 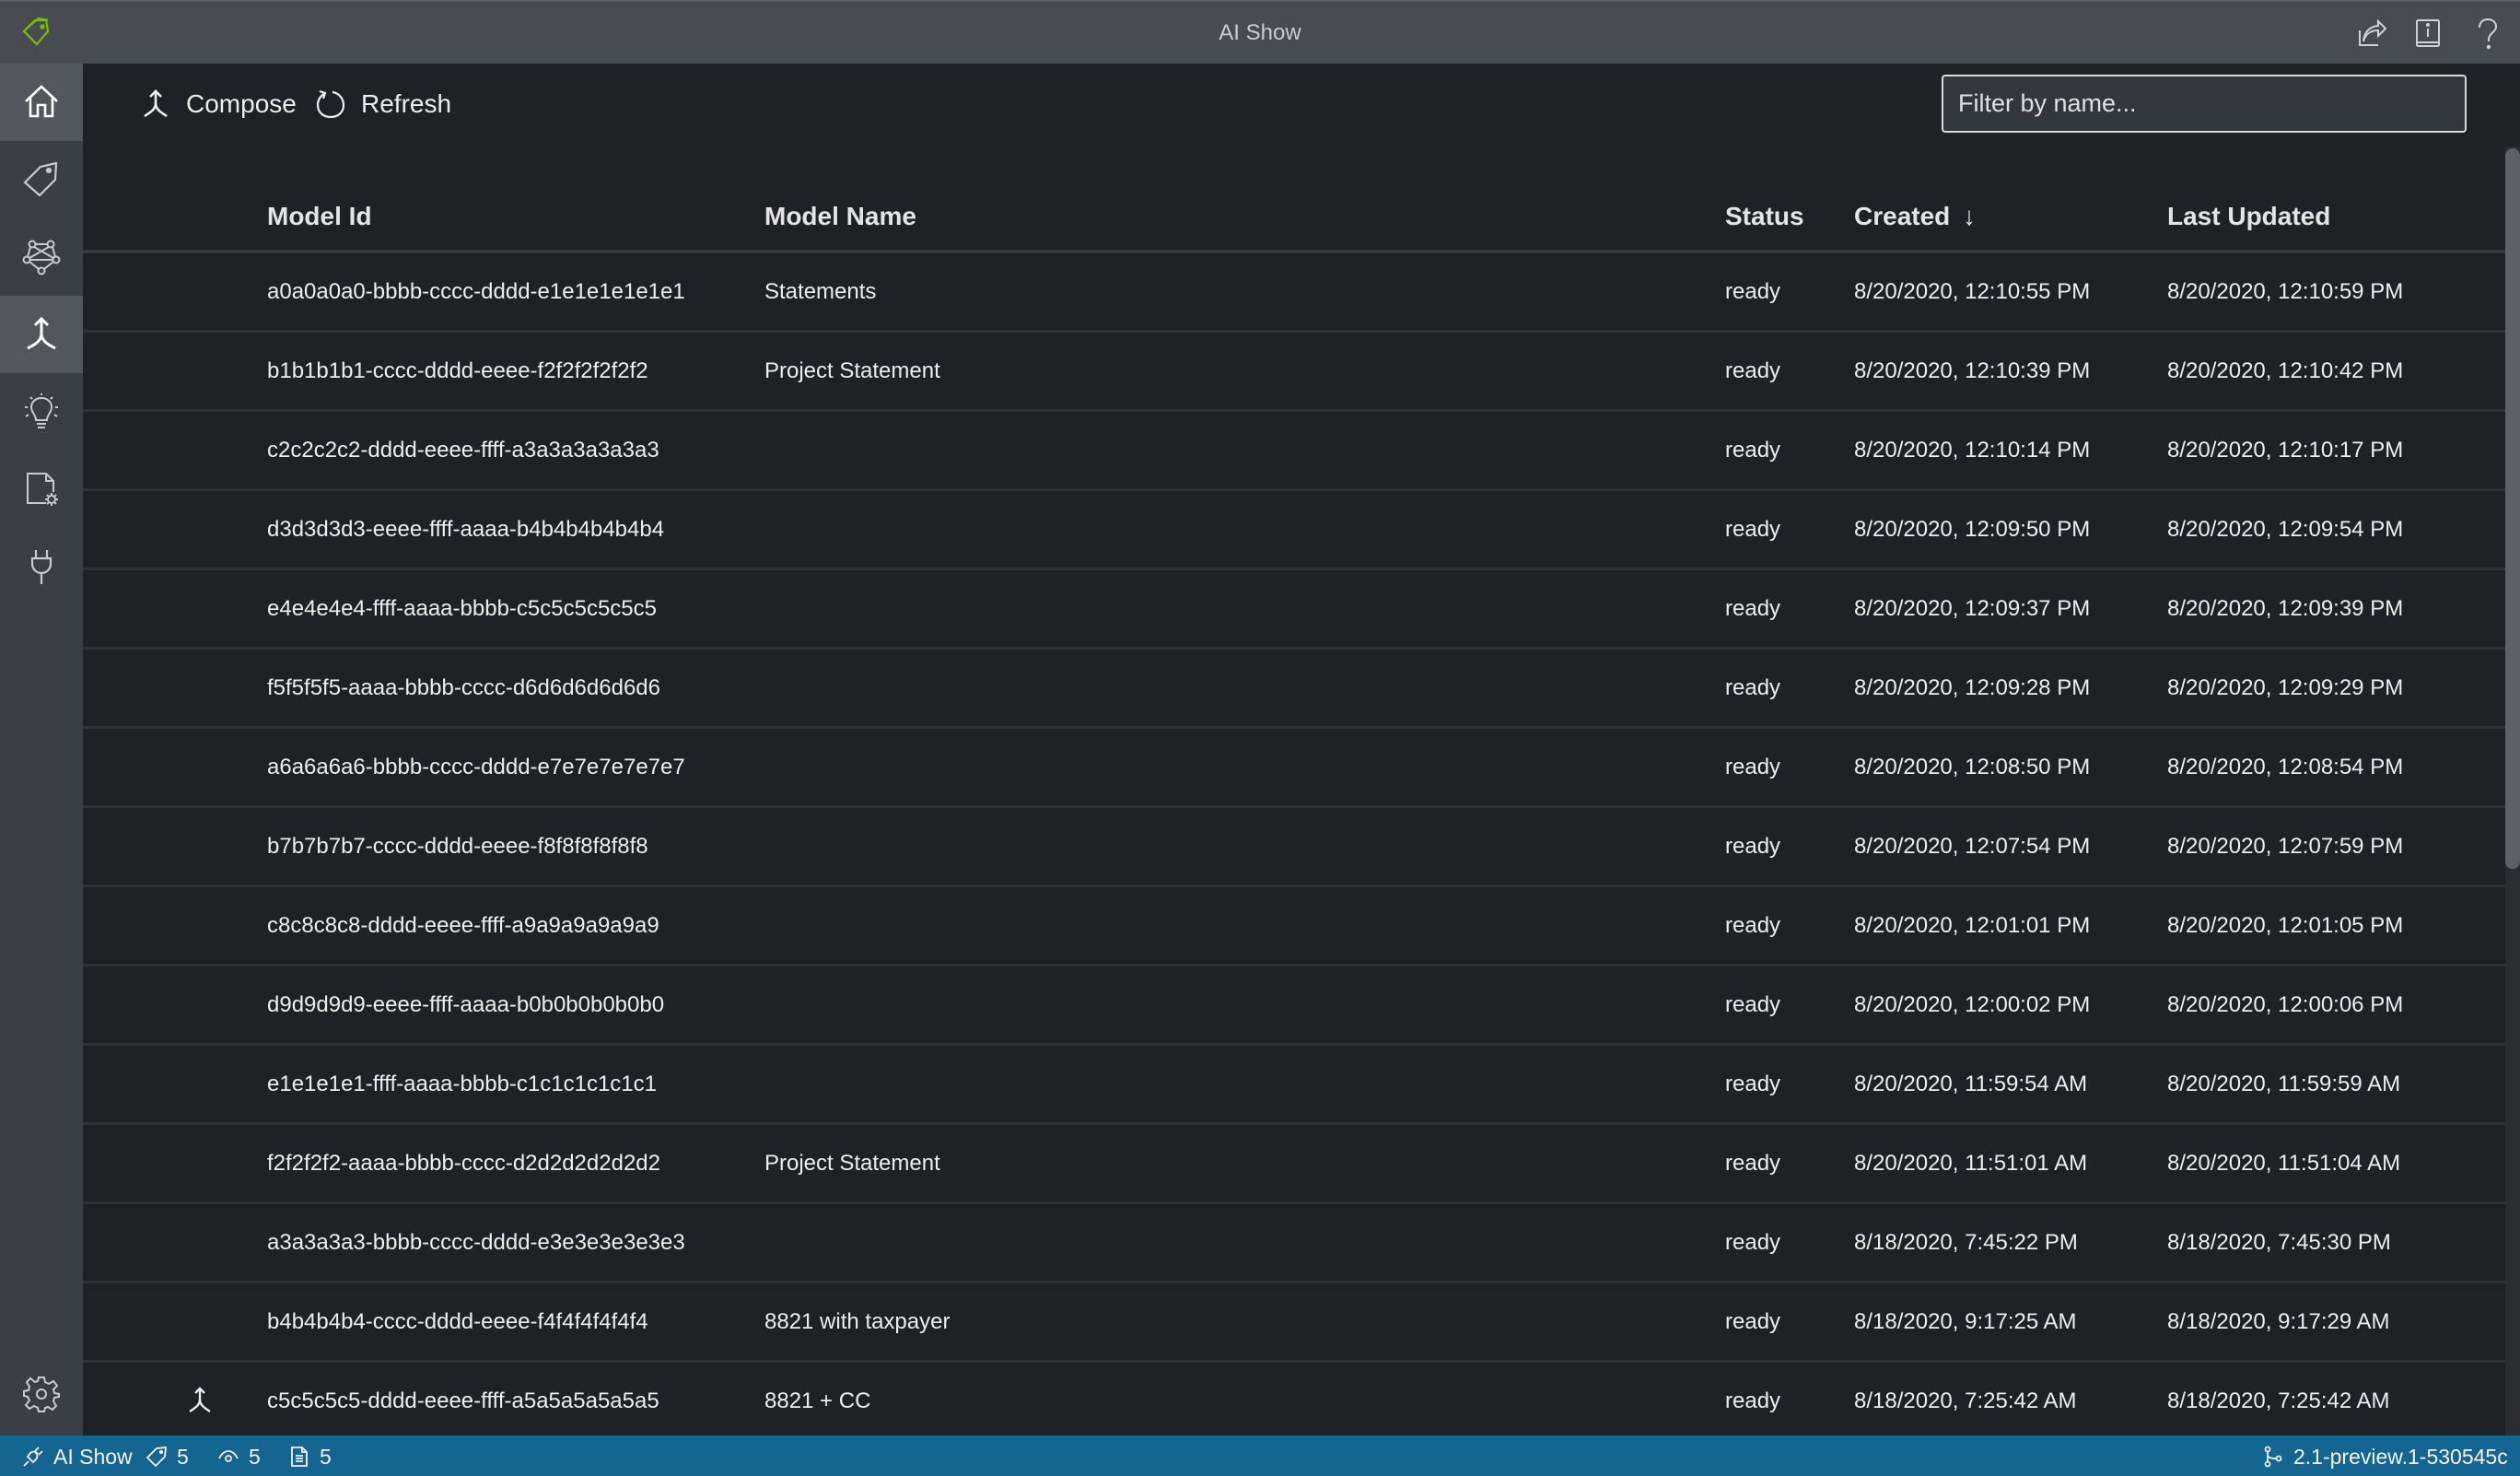 I want to click on cell-created: 8/20/2020, 12:10:39 PM, so click(x=1972, y=371).